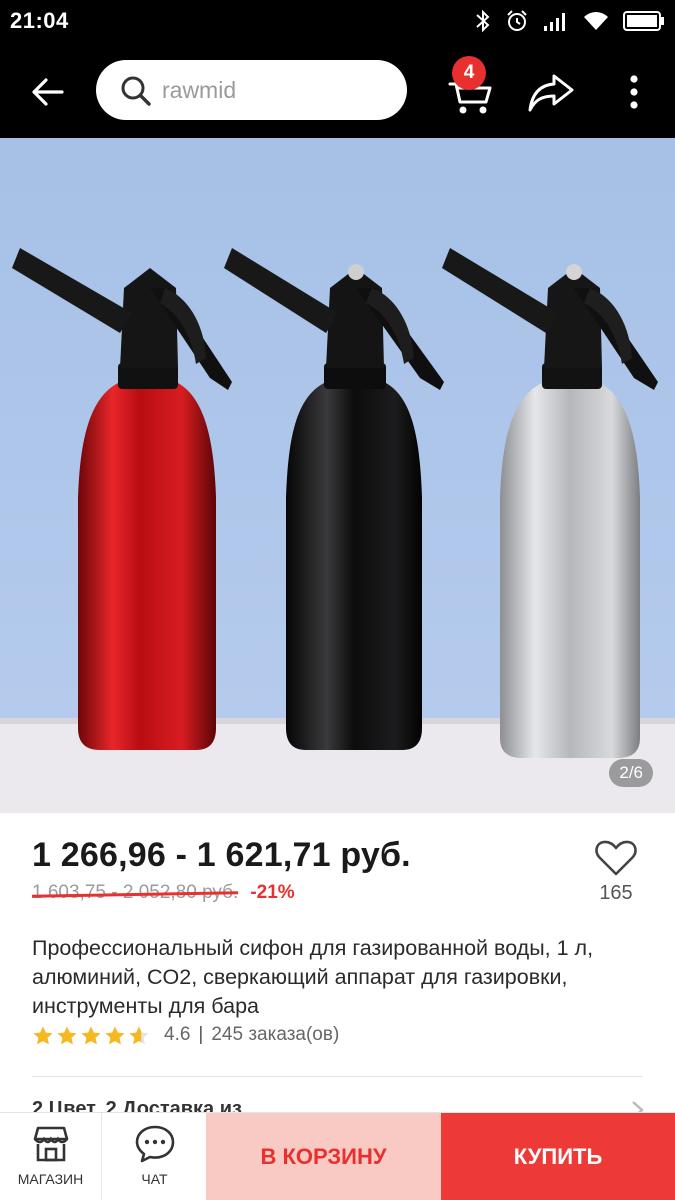 This screenshot has width=675, height=1200. I want to click on old-price: 1 603,75 - 2 052,80 руб., so click(135, 892).